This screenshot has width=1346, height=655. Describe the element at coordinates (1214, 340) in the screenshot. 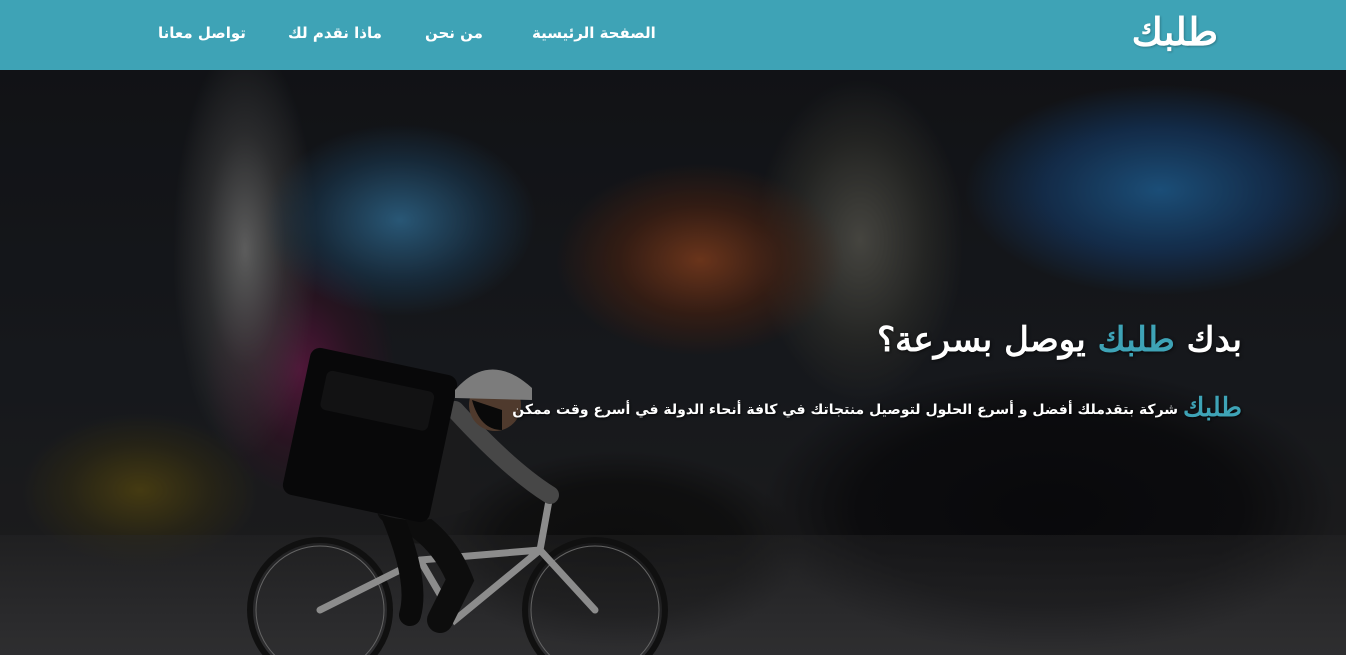

I see `headline-start: بدك` at that location.